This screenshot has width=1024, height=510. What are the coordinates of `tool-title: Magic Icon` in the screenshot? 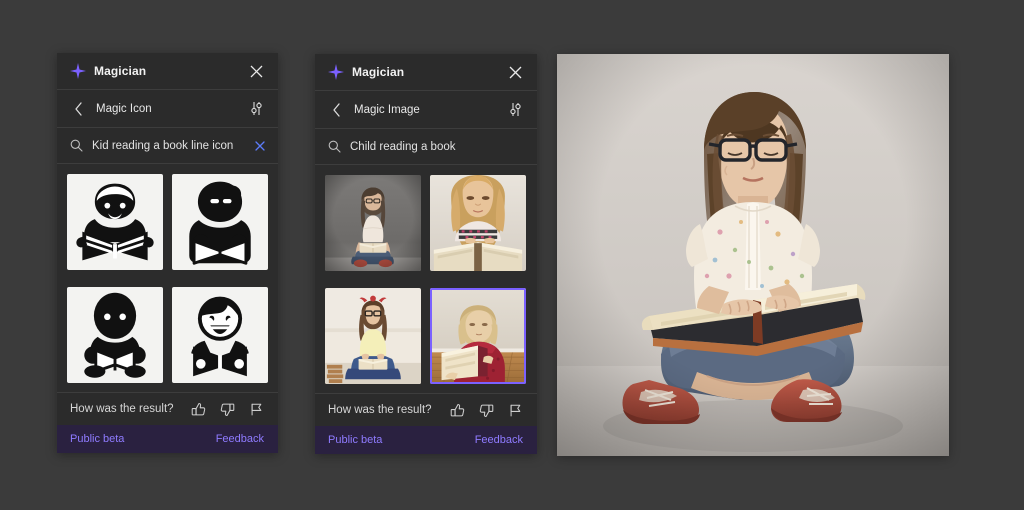 It's located at (124, 108).